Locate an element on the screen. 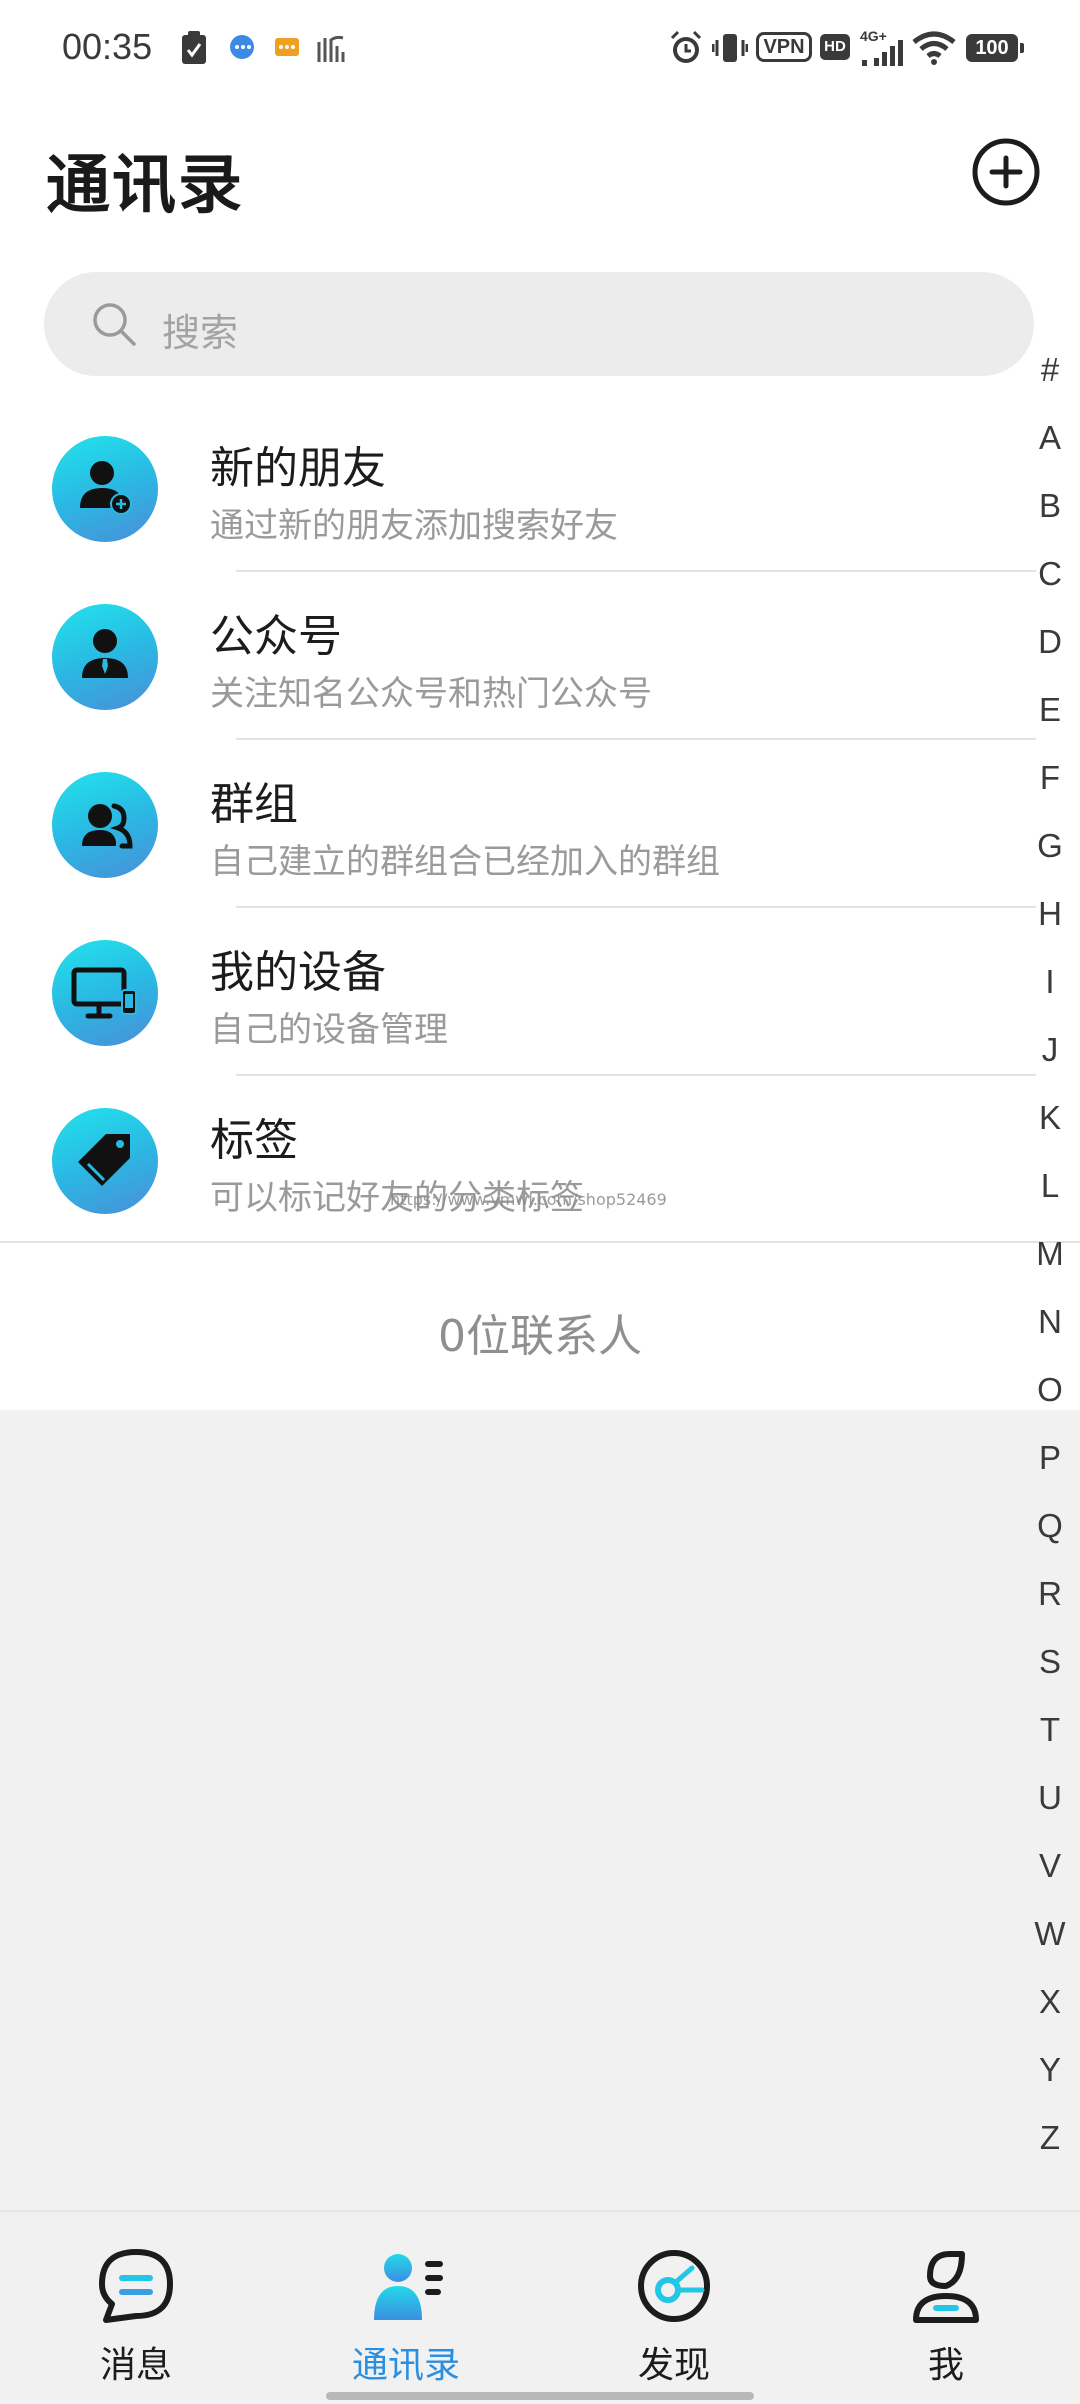  list-item-subtitle: 自己建立的群组合已经加入的群组 is located at coordinates (465, 862).